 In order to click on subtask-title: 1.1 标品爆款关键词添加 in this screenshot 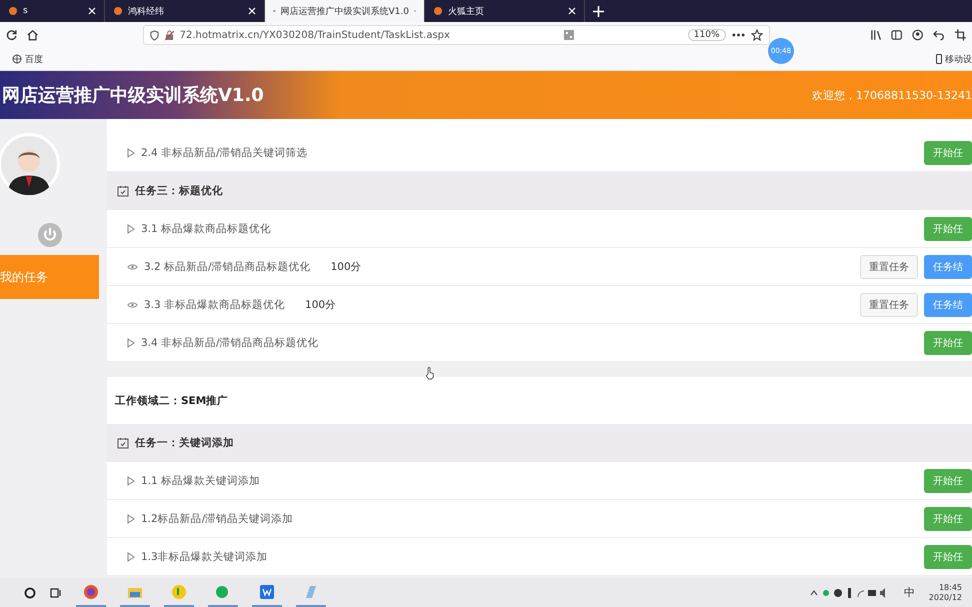, I will do `click(200, 481)`.